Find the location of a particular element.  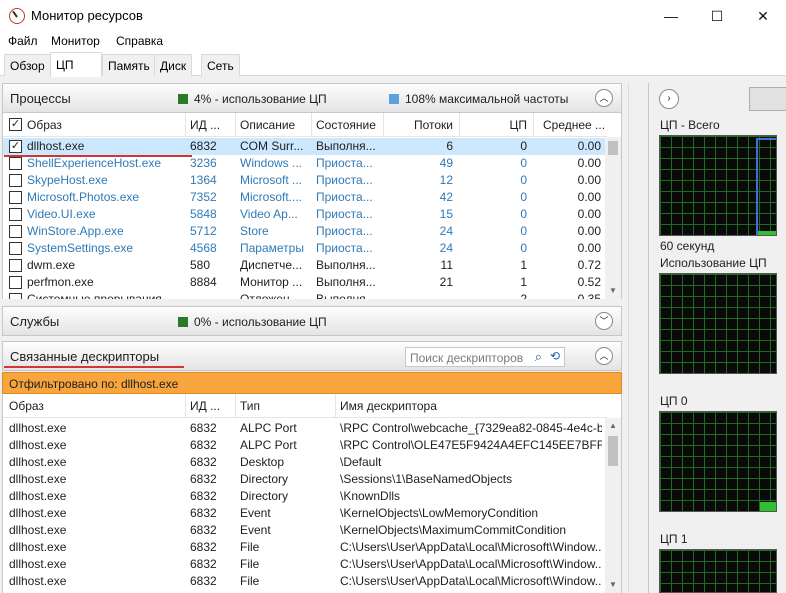

col-status: Состояние is located at coordinates (346, 125).